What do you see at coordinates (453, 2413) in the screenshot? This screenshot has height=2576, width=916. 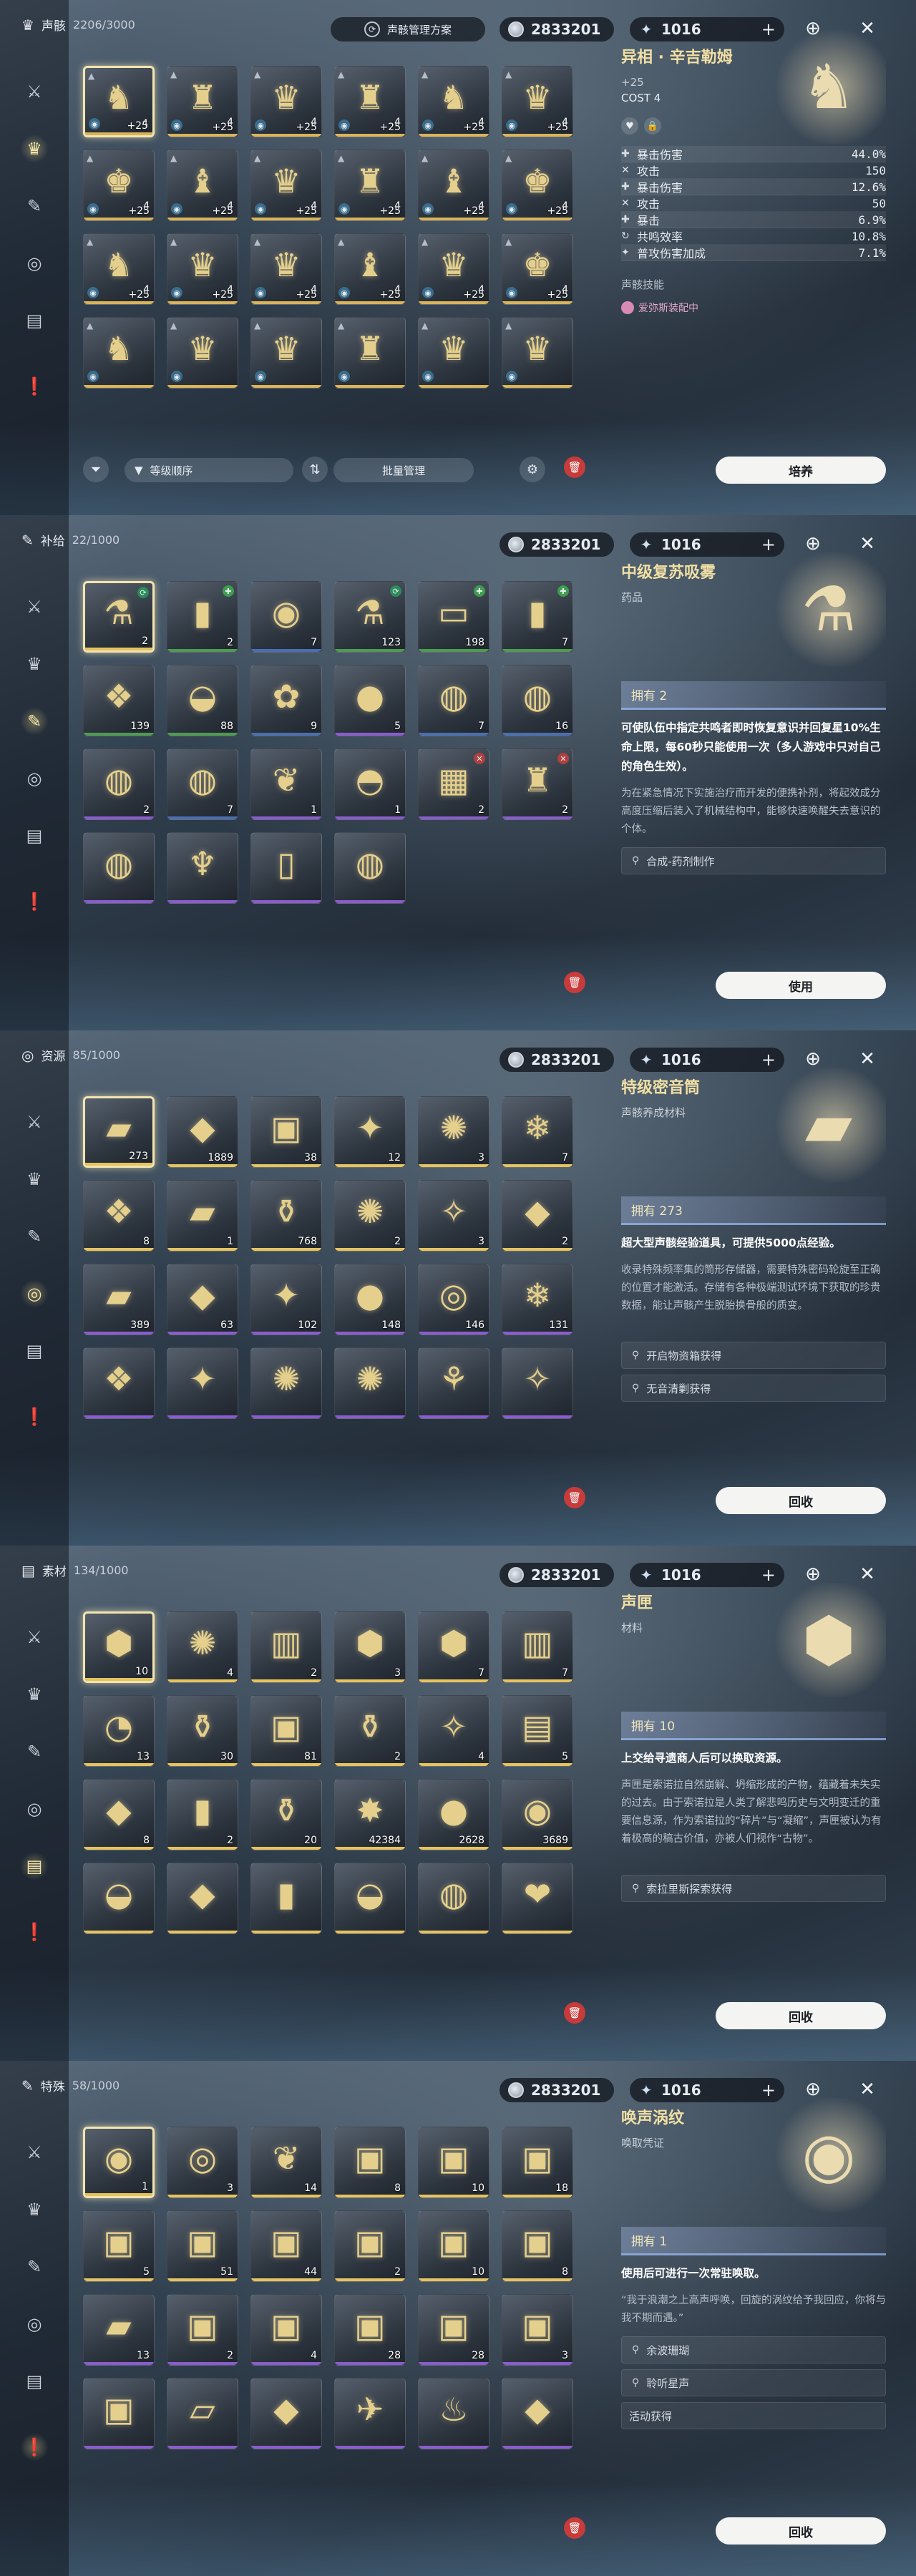 I see `item-slot: ♨` at bounding box center [453, 2413].